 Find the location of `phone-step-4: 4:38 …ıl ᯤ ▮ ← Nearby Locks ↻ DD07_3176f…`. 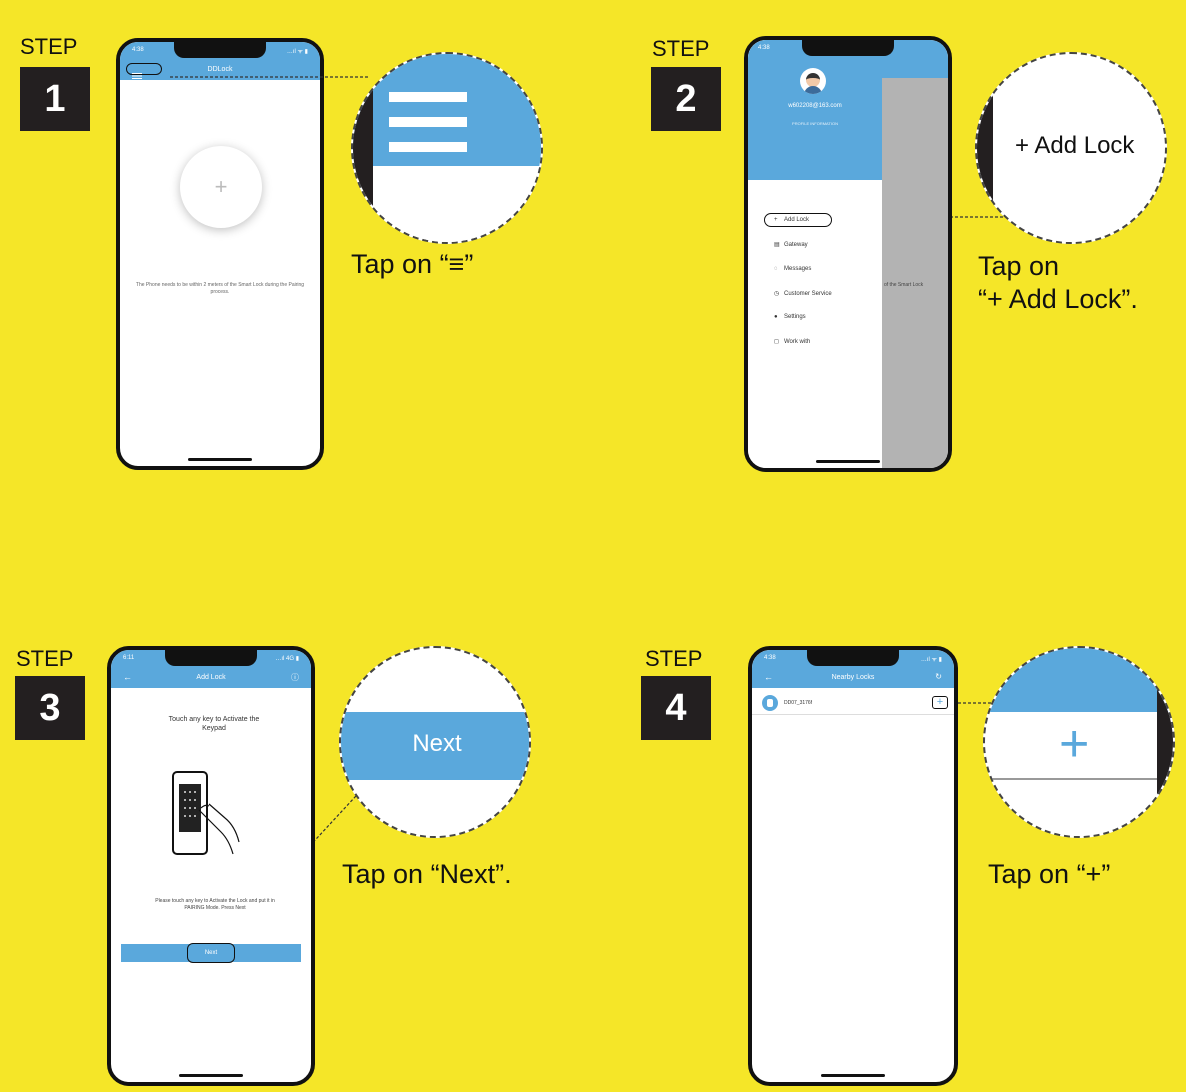

phone-step-4: 4:38 …ıl ᯤ ▮ ← Nearby Locks ↻ DD07_3176f… is located at coordinates (853, 866).